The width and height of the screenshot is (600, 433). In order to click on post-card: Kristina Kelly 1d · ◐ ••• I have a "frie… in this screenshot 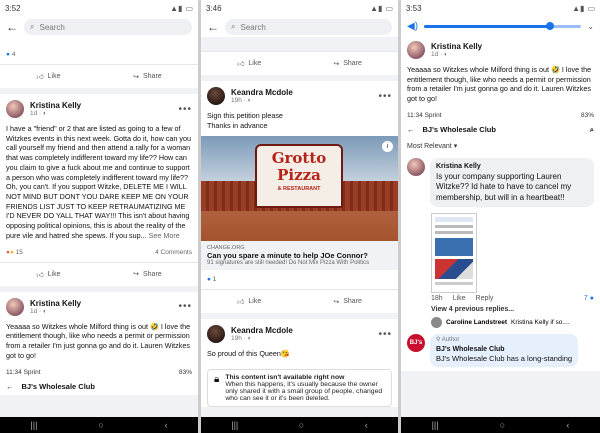, I will do `click(99, 190)`.